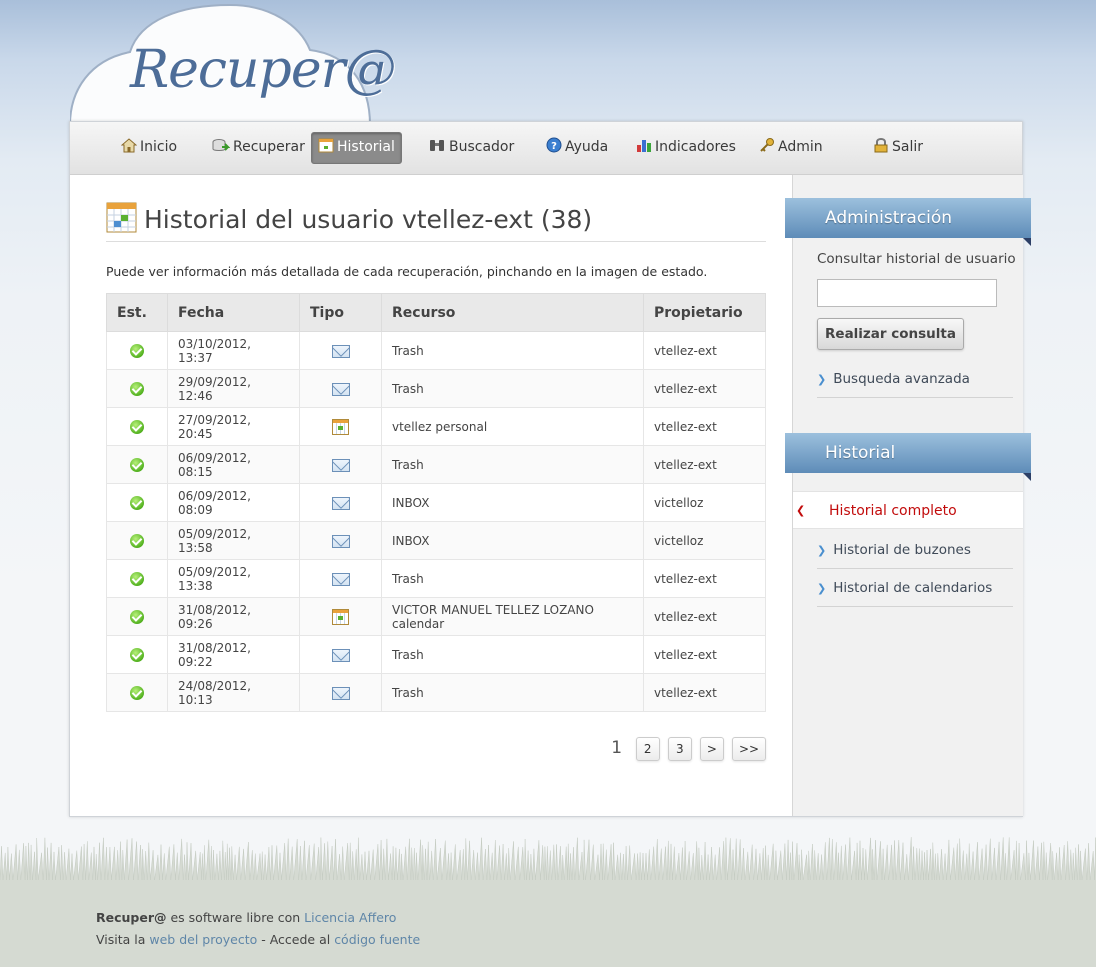 This screenshot has height=967, width=1096. What do you see at coordinates (890, 334) in the screenshot?
I see `realizar-consulta-button: Realizar consulta` at bounding box center [890, 334].